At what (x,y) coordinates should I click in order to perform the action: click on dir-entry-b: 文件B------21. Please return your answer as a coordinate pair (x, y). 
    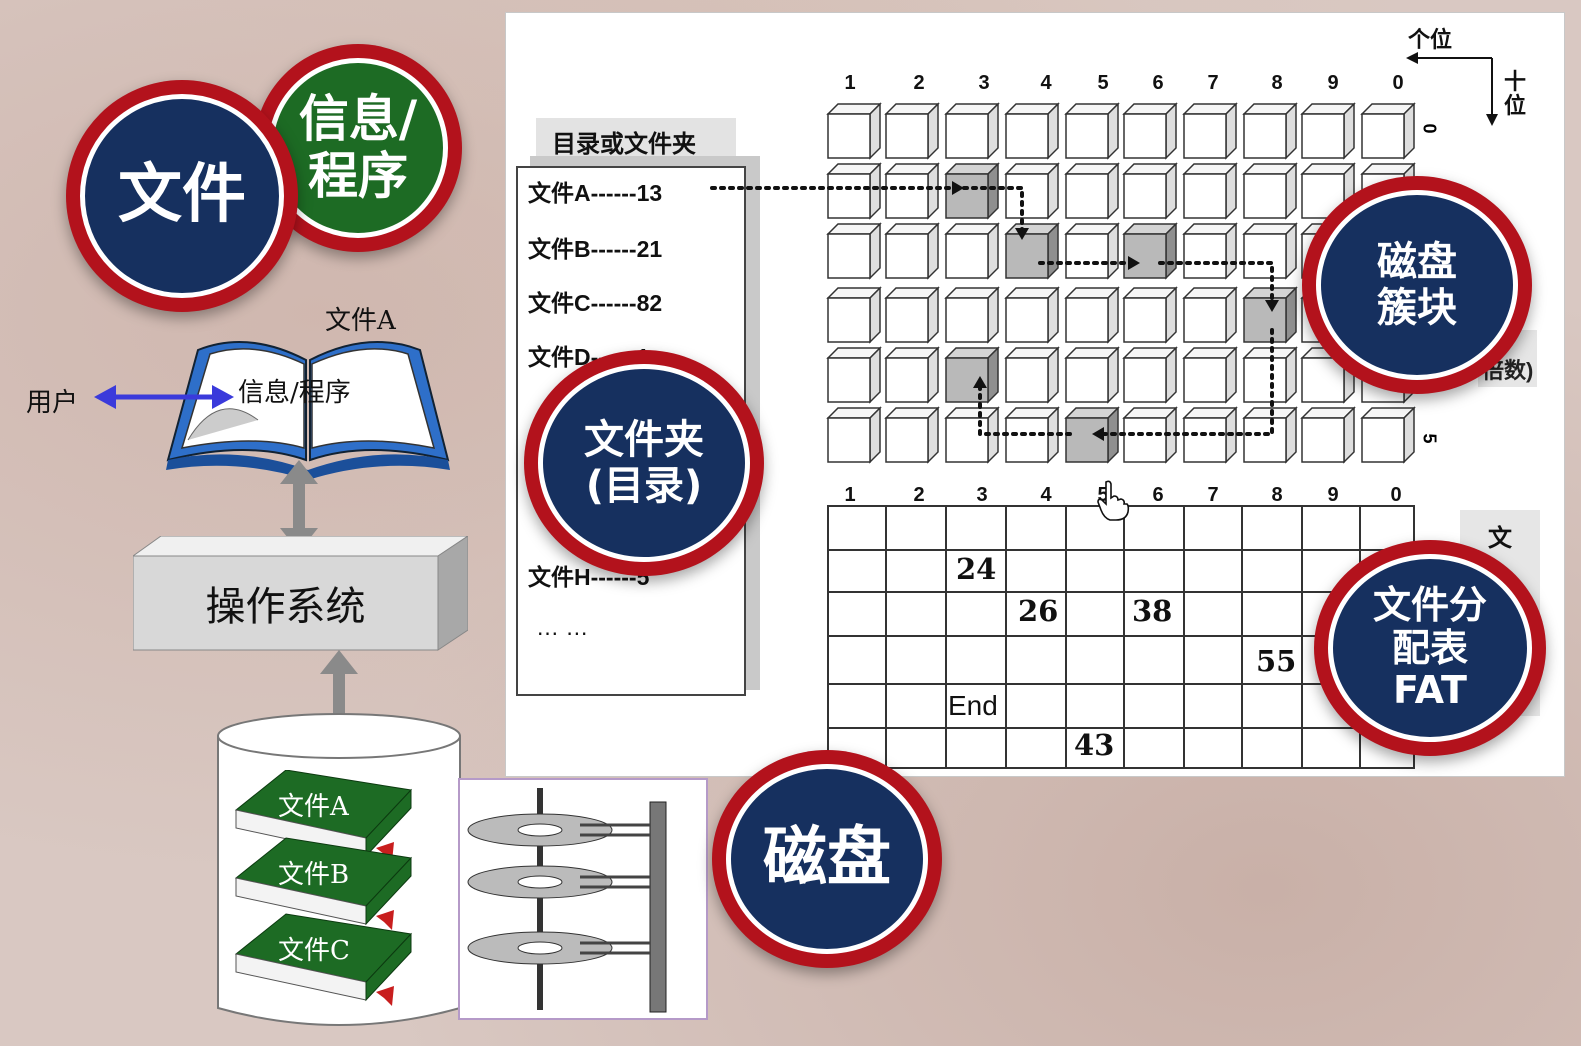
    Looking at the image, I should click on (595, 249).